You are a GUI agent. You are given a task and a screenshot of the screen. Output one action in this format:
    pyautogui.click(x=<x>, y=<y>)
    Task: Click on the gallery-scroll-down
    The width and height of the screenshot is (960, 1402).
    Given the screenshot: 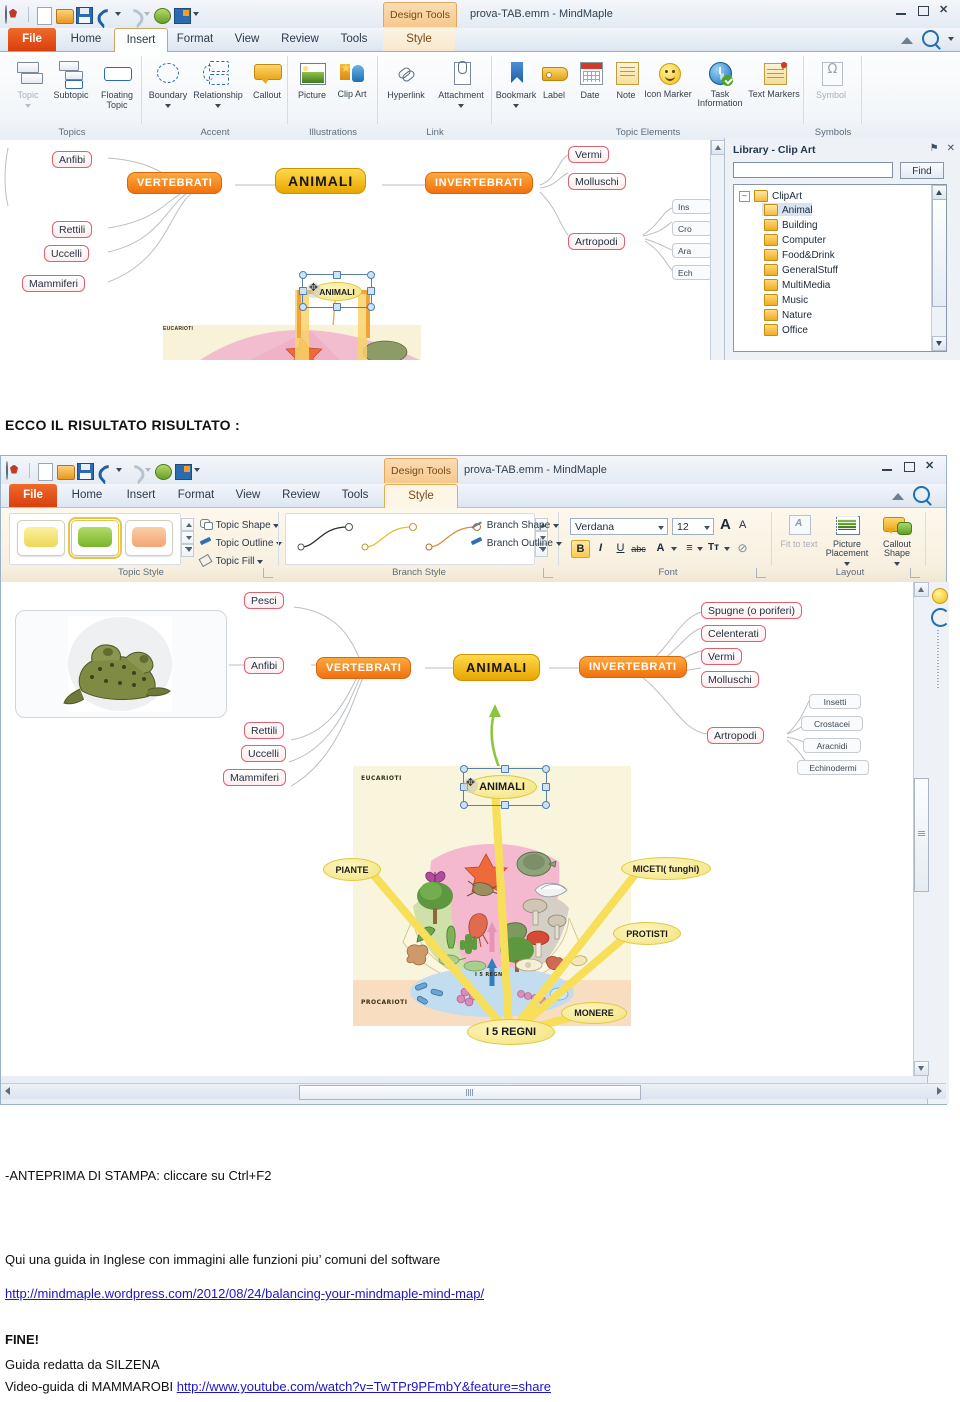 What is the action you would take?
    pyautogui.click(x=187, y=537)
    